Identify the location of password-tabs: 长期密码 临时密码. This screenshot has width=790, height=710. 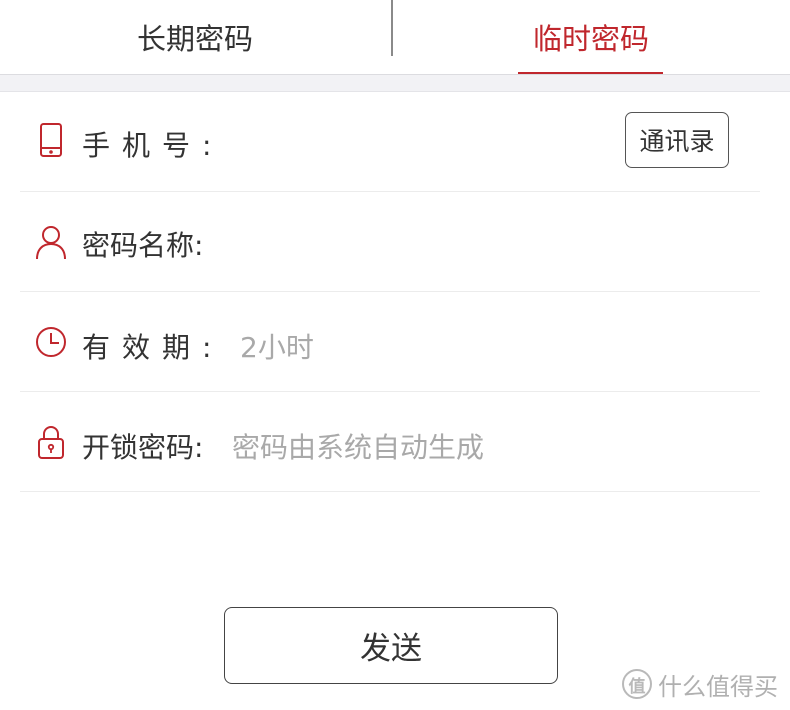
(395, 37).